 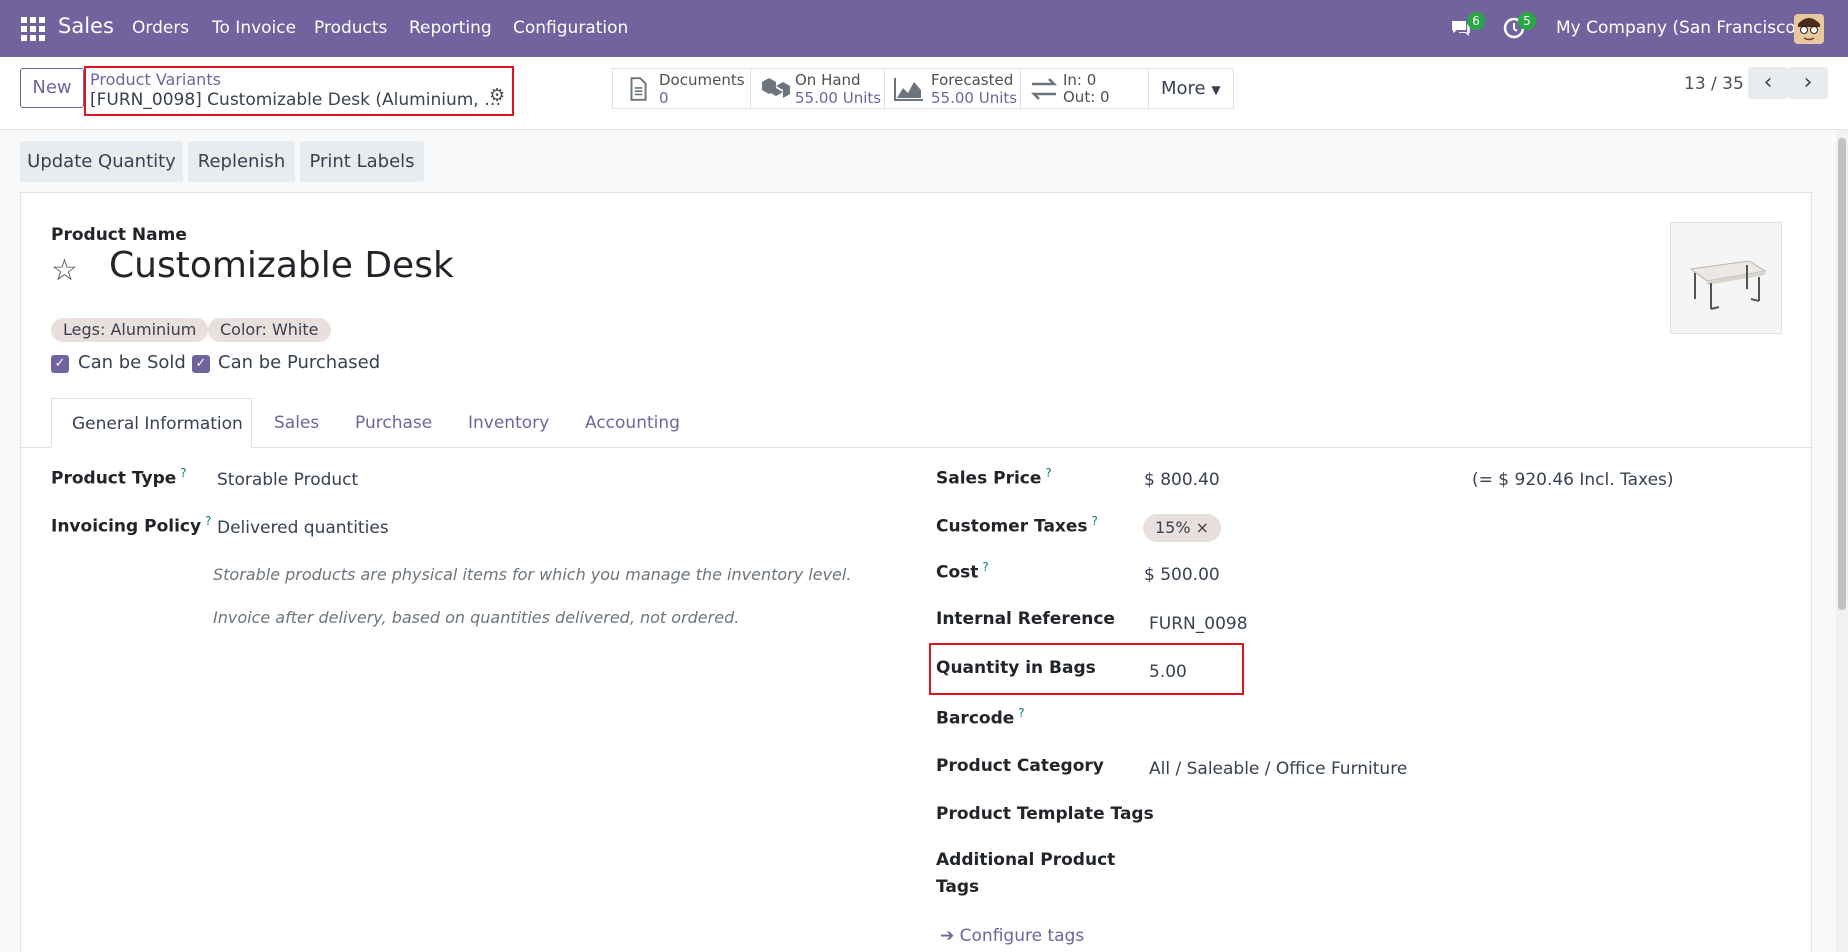 I want to click on print-labels-button: Print Labels, so click(x=362, y=161).